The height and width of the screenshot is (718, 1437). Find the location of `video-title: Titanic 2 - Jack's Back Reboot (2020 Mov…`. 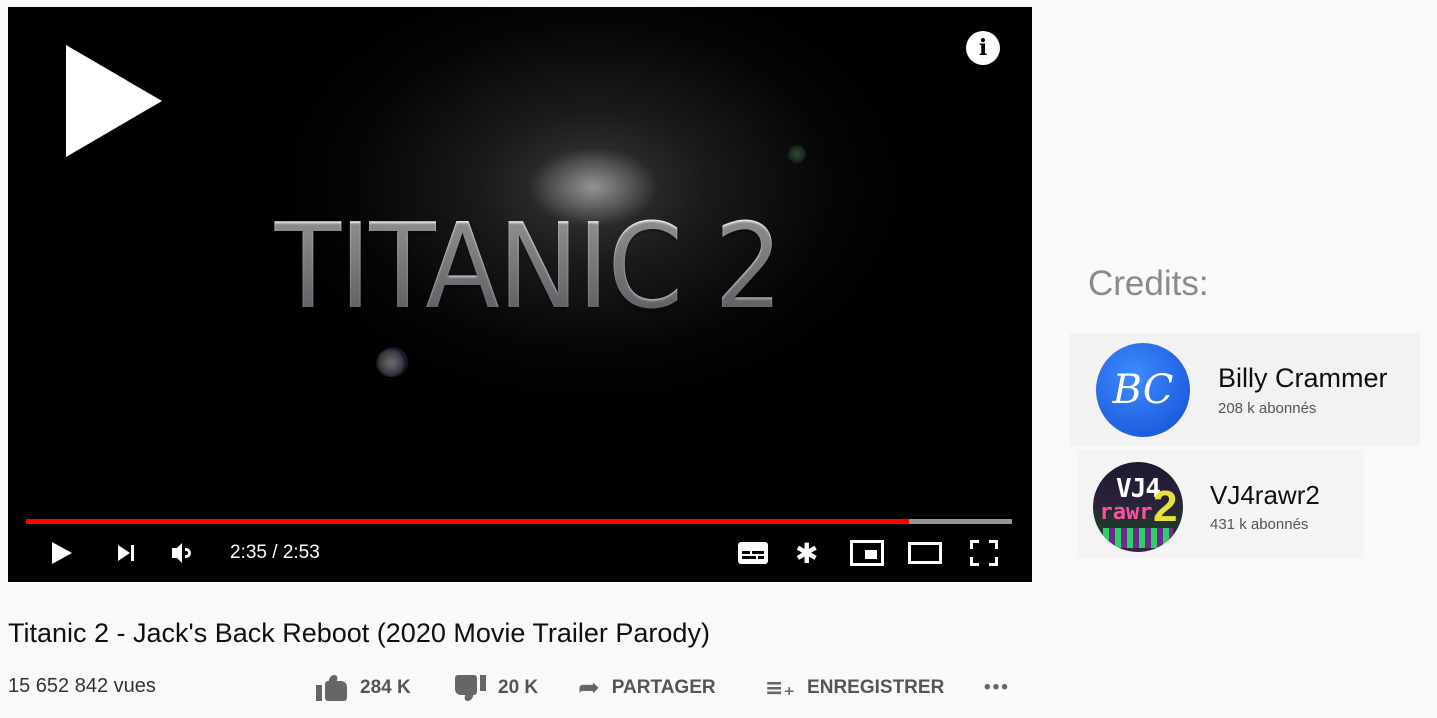

video-title: Titanic 2 - Jack's Back Reboot (2020 Mov… is located at coordinates (359, 633).